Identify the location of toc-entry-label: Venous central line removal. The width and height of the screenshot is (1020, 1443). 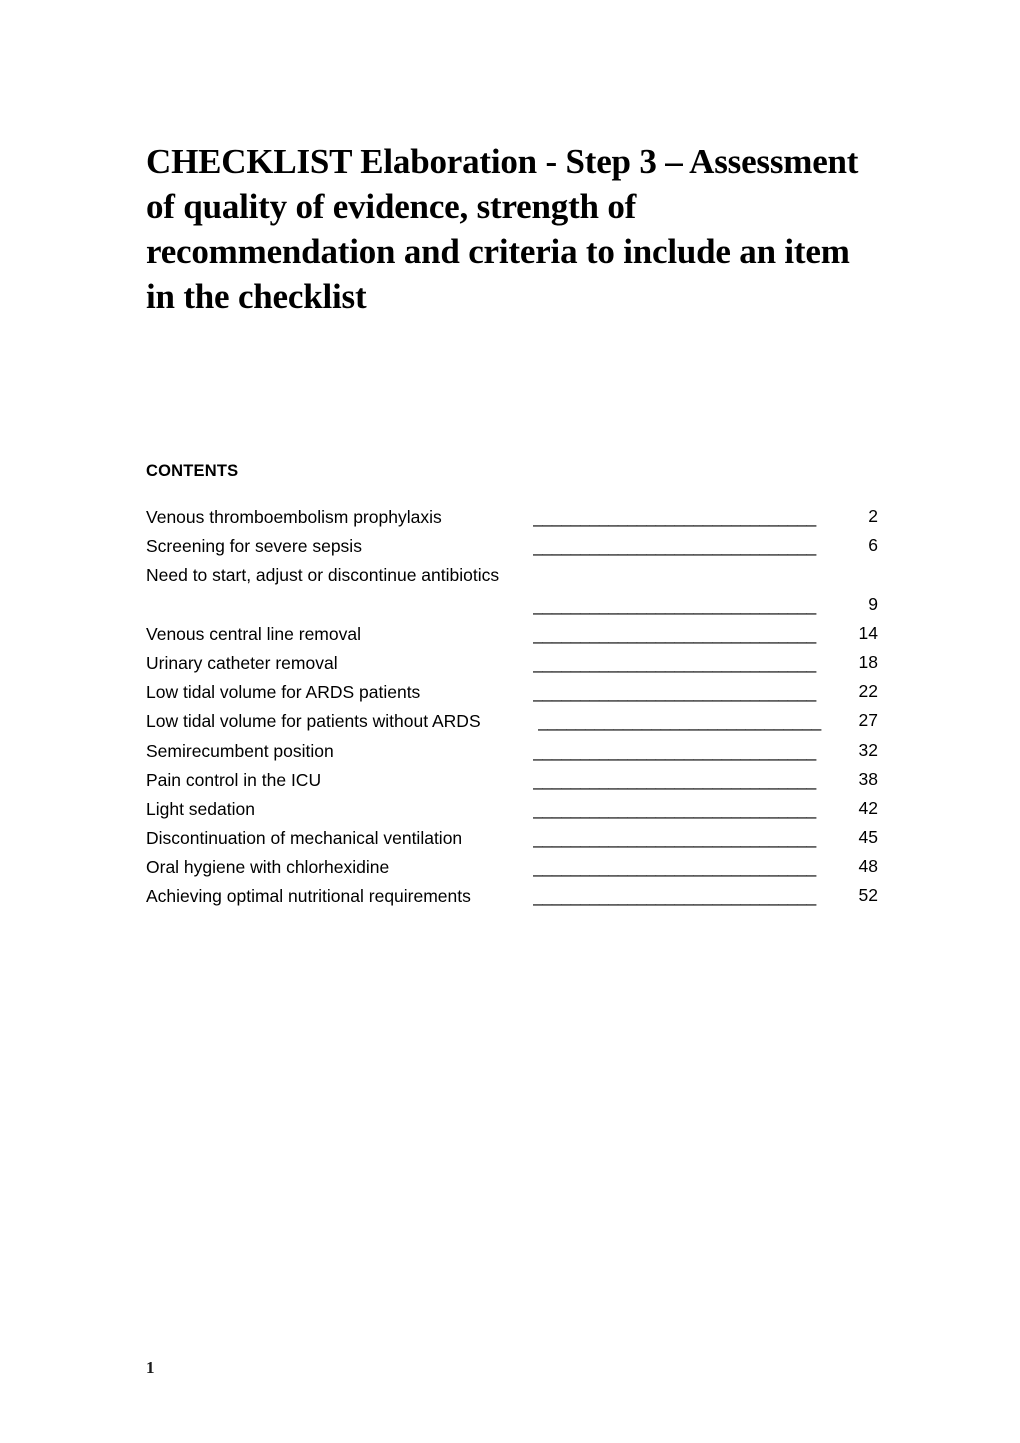
(253, 633).